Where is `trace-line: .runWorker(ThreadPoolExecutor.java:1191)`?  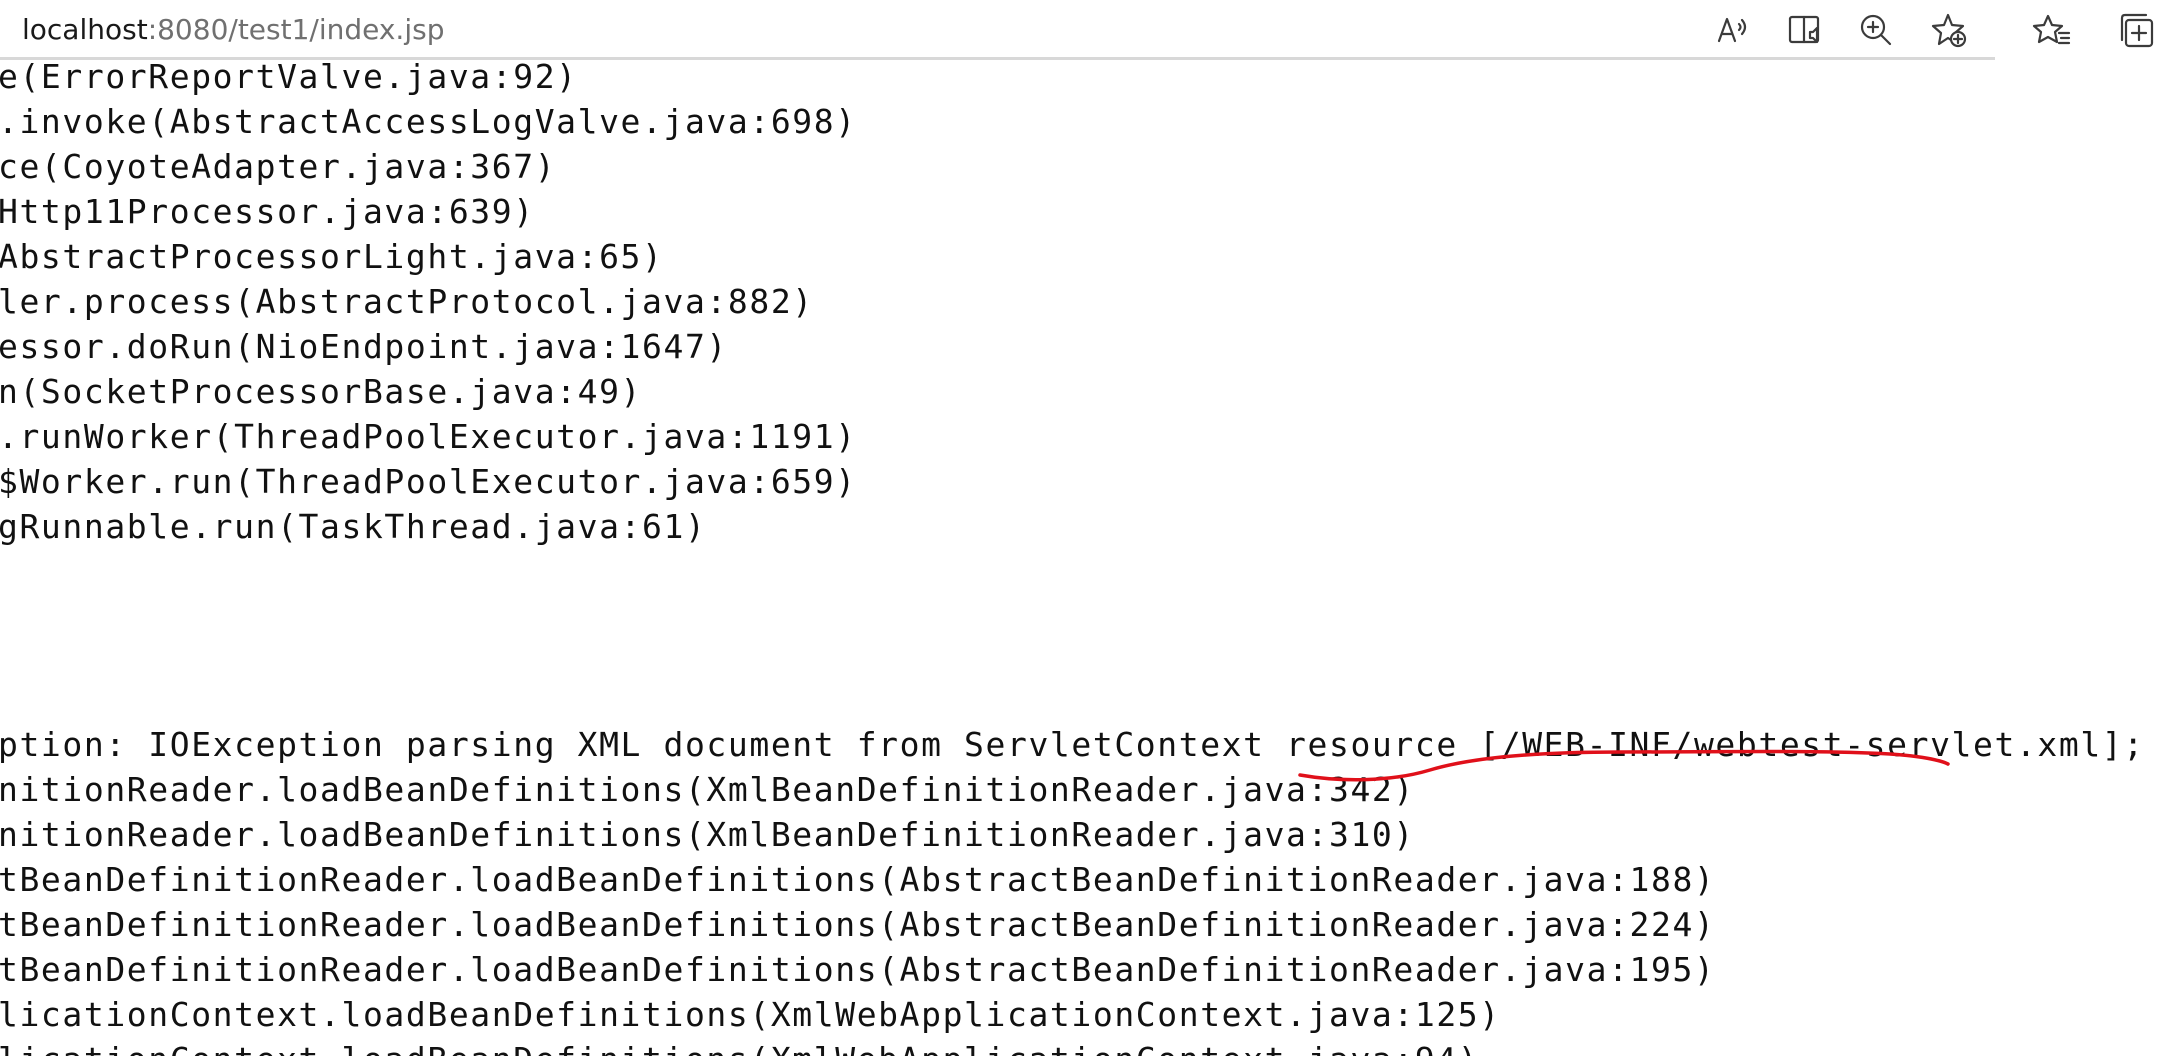
trace-line: .runWorker(ThreadPoolExecutor.java:1191) is located at coordinates (428, 436).